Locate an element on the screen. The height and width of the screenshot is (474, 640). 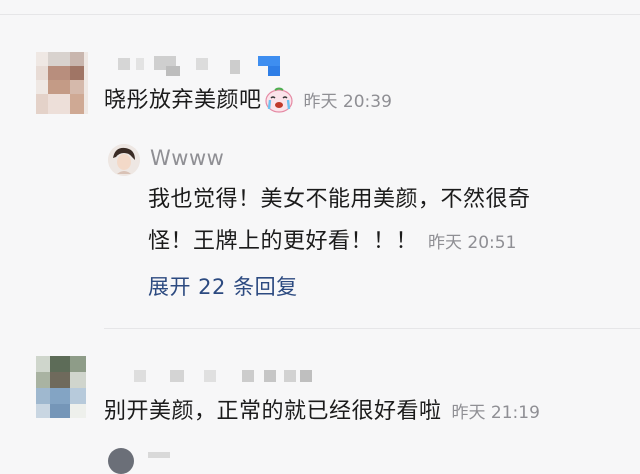
expand-replies-link: 展开 22 条回复 is located at coordinates (223, 286).